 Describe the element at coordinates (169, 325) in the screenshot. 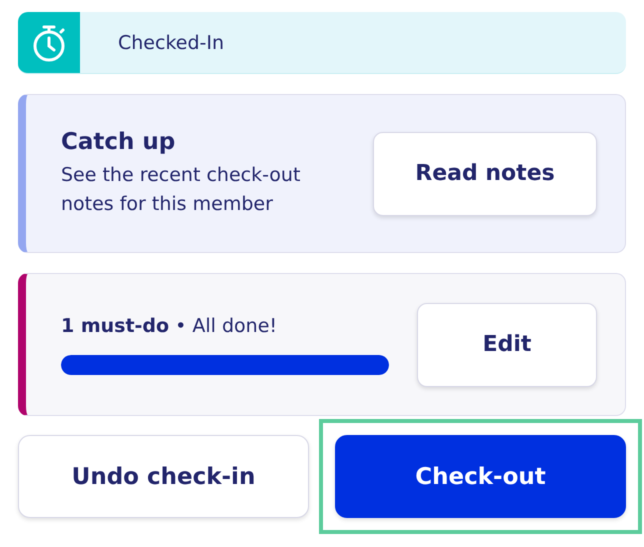

I see `must-do-summary: 1 must-do • All done!` at that location.